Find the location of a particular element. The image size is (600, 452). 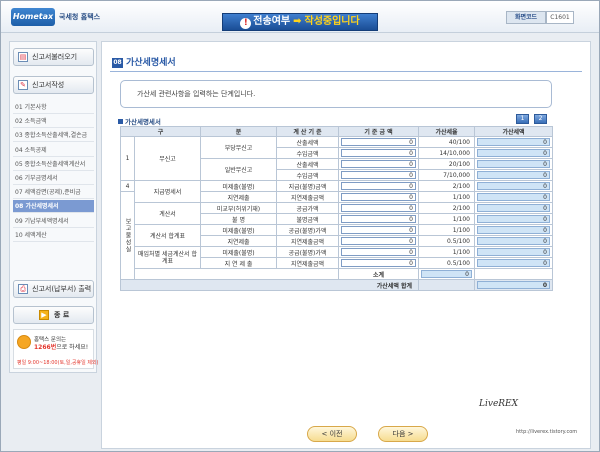

header: Hometax 국세청 홈택스 ! 전송여부 ➡ 작성중입니다 화면코드 C1601 is located at coordinates (300, 17).